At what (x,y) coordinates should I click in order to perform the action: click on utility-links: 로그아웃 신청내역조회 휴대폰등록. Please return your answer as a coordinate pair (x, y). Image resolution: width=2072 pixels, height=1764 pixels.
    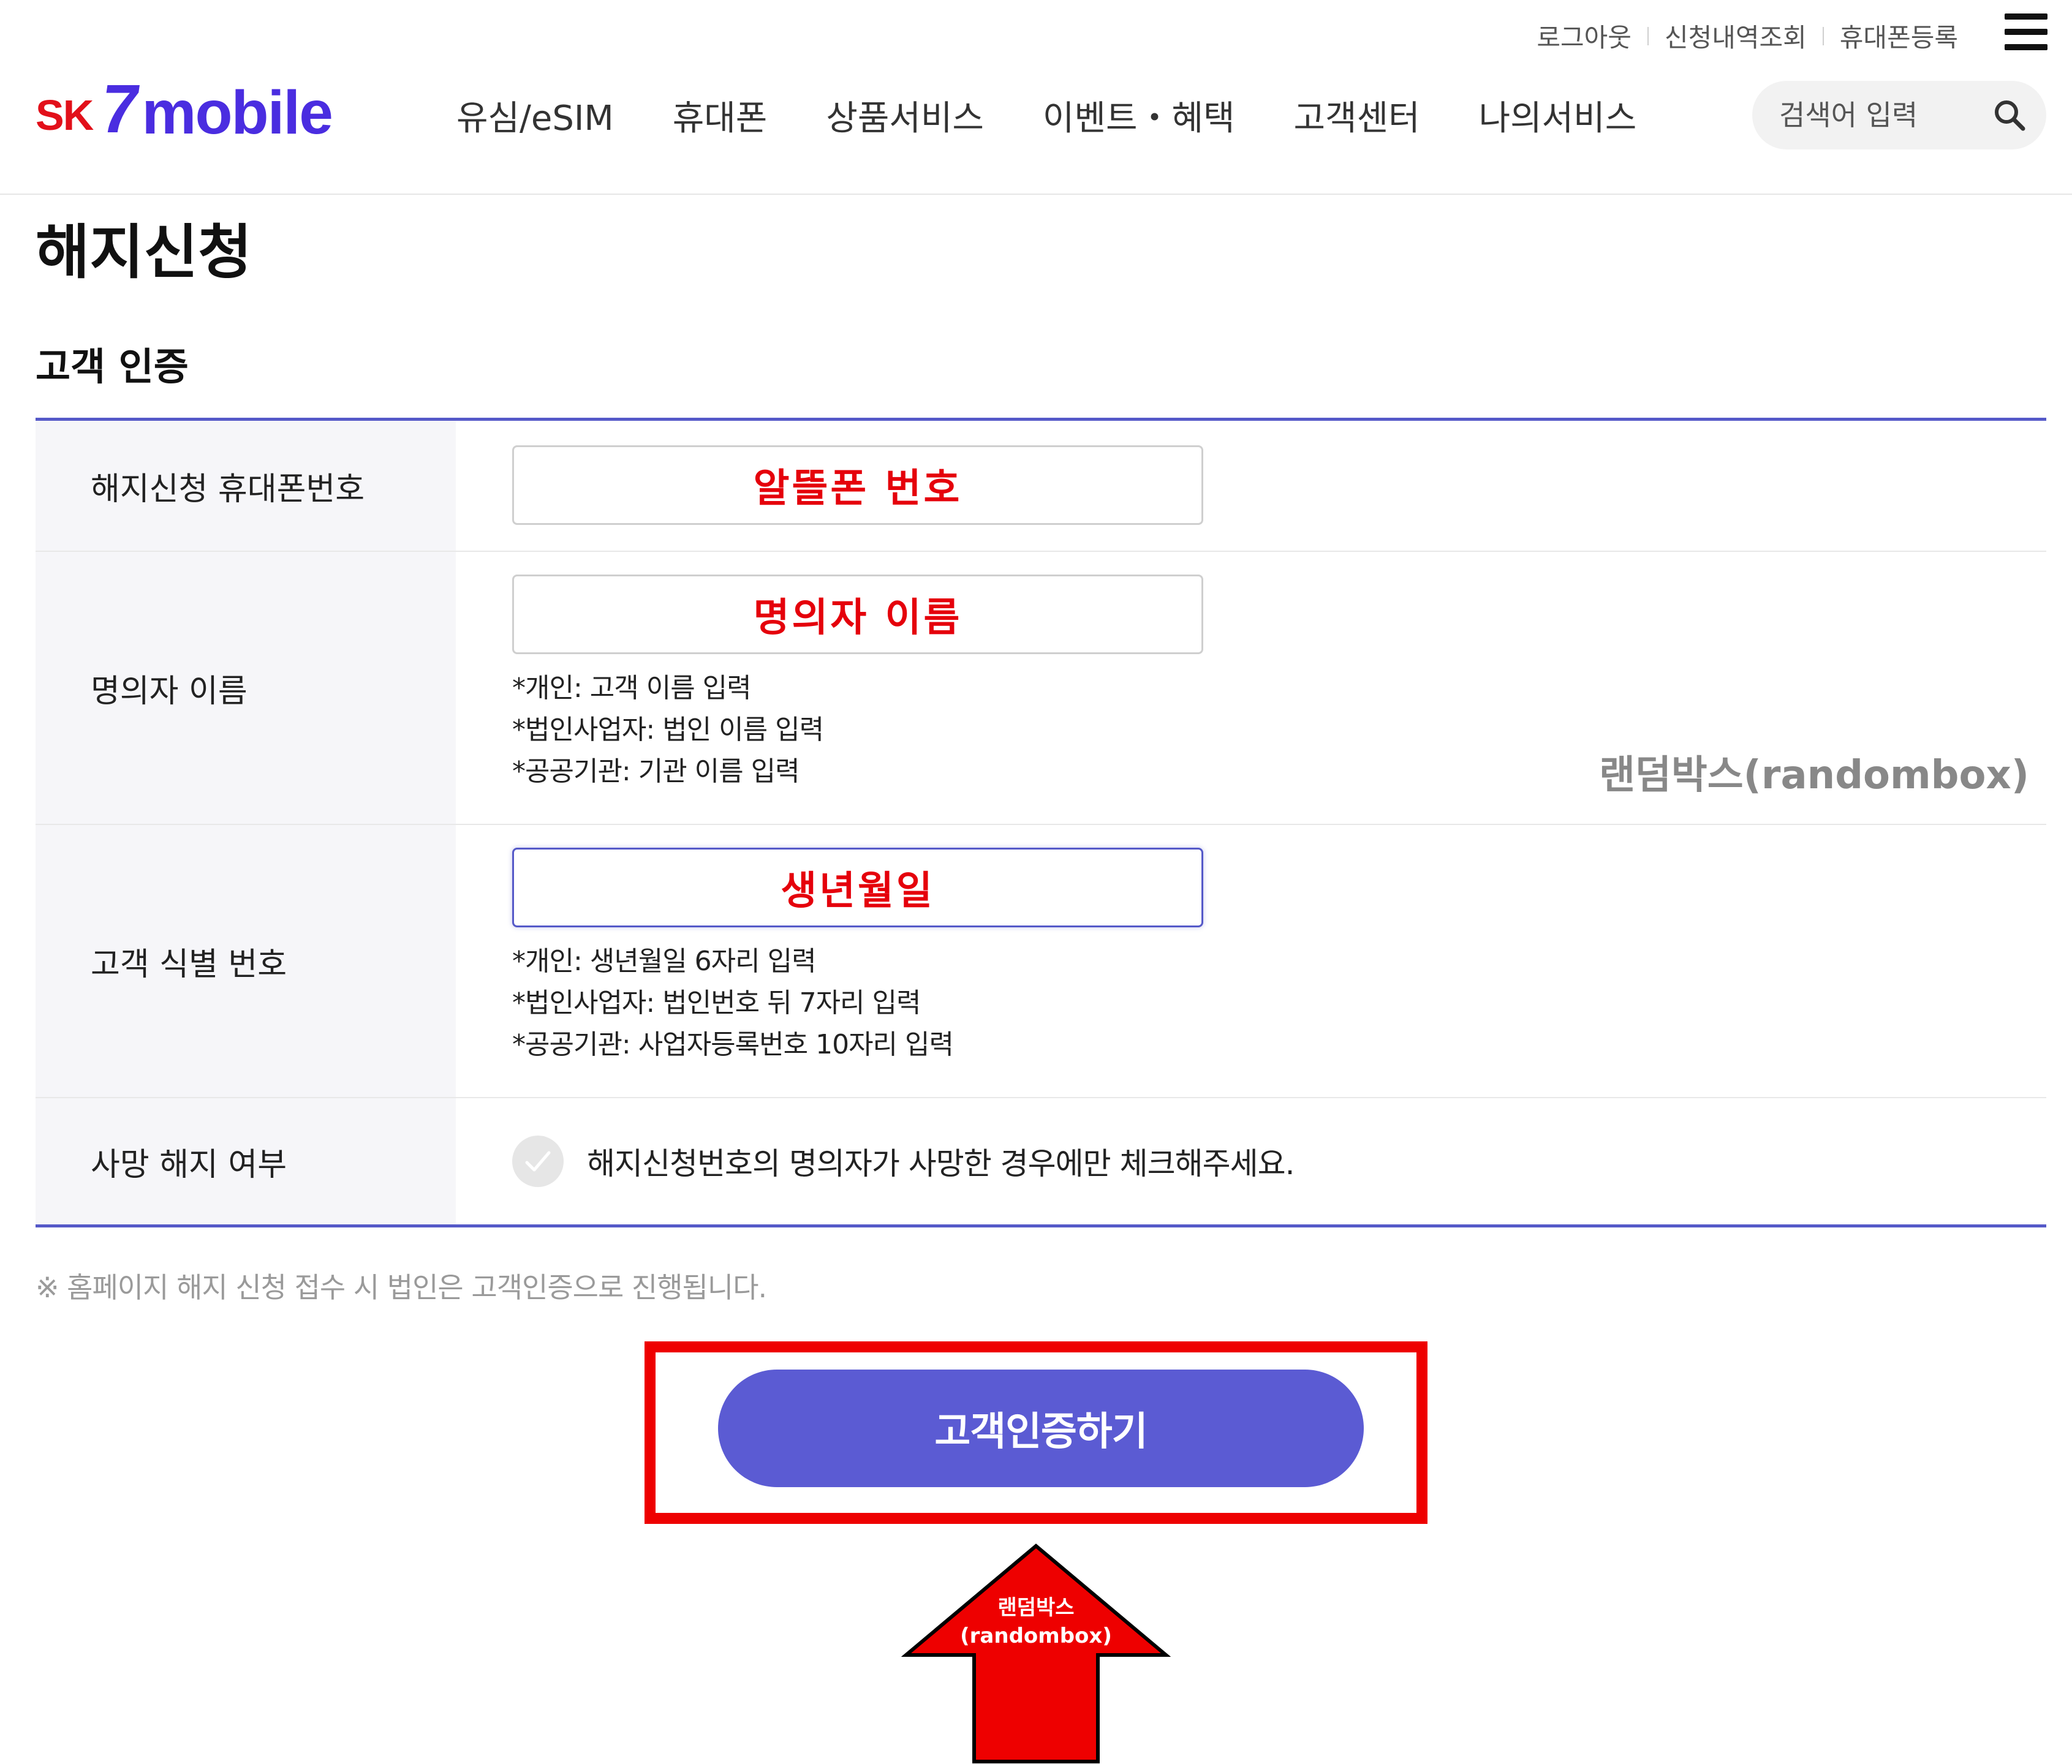
    Looking at the image, I should click on (1747, 36).